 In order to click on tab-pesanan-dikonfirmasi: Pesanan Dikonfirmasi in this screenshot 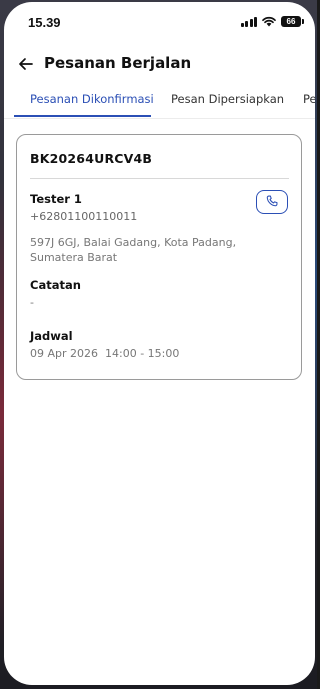, I will do `click(92, 99)`.